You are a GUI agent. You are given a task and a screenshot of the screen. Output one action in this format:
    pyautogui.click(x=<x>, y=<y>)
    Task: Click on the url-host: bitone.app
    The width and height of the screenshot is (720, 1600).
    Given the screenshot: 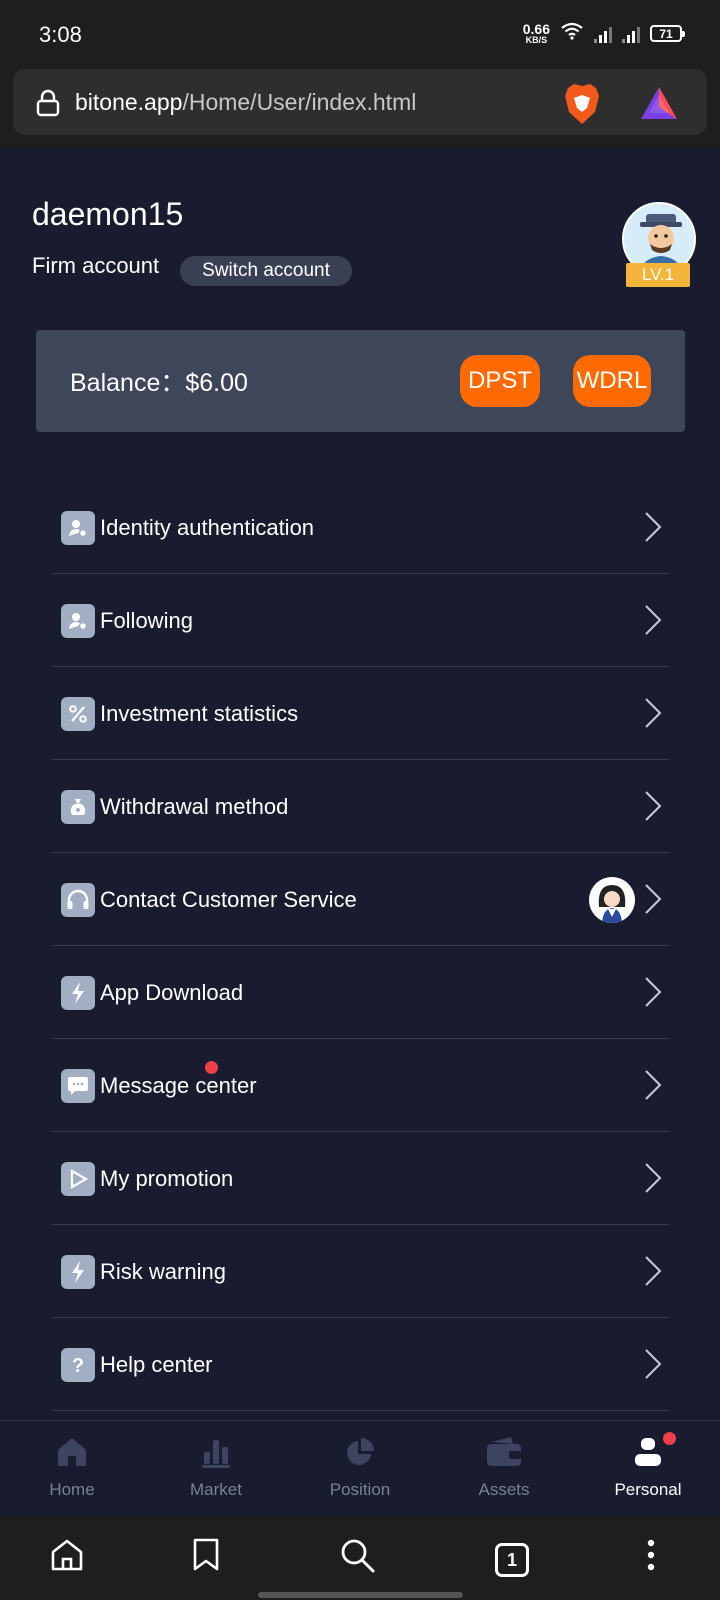 What is the action you would take?
    pyautogui.click(x=129, y=102)
    